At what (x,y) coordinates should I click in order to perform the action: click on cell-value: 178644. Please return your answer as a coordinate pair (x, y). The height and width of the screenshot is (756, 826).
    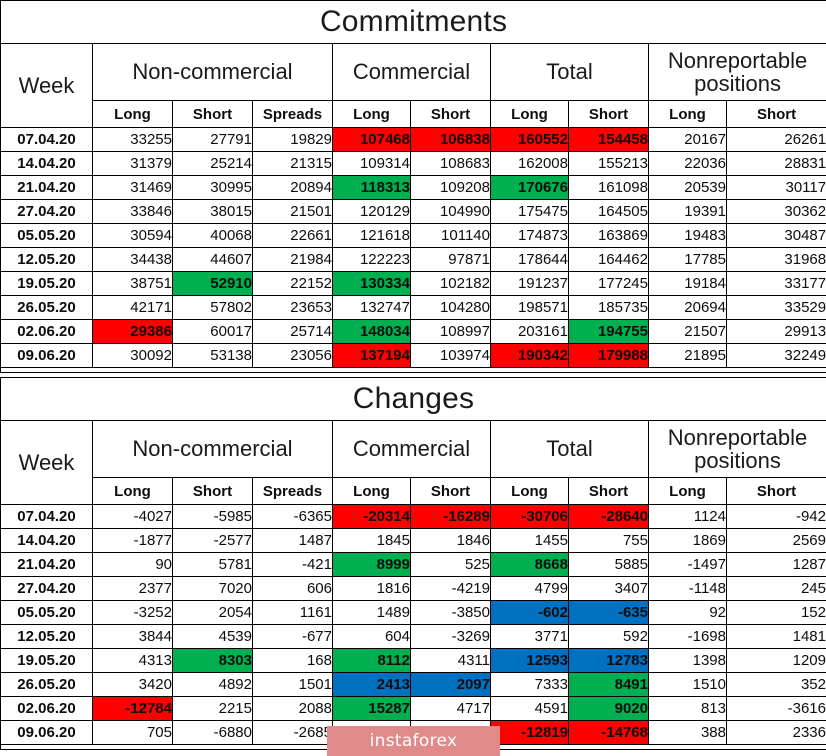
    Looking at the image, I should click on (529, 259).